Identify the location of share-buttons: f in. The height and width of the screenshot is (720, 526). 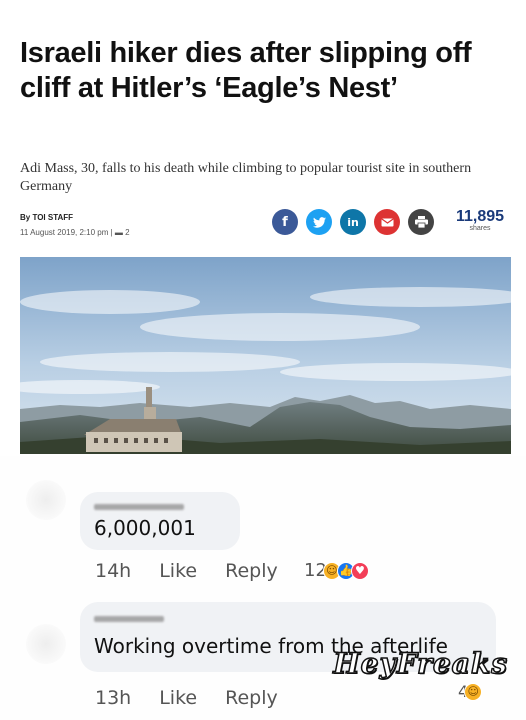
(353, 222).